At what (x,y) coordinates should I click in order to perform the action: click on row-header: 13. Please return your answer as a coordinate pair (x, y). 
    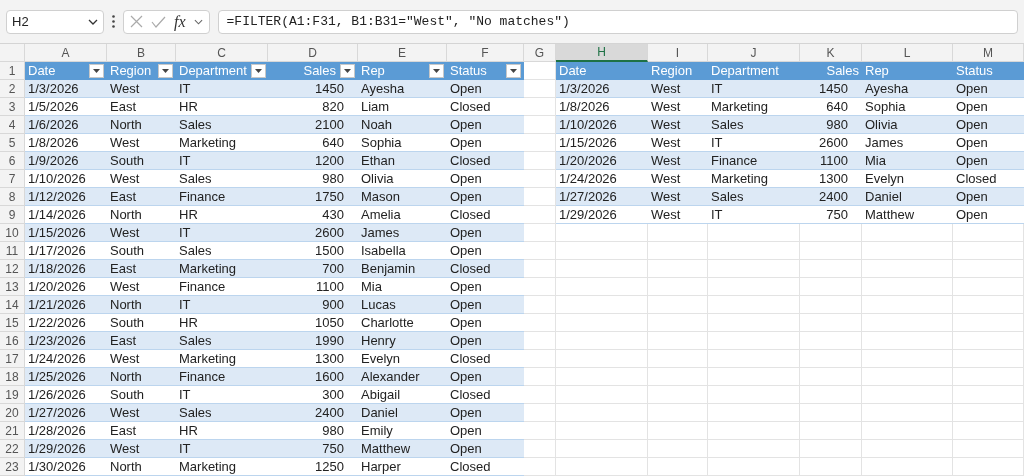
    Looking at the image, I should click on (12, 287).